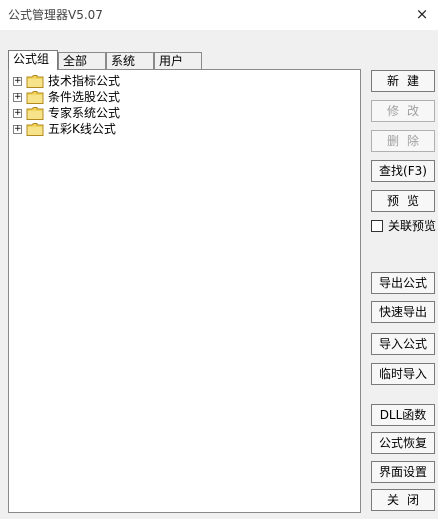  What do you see at coordinates (422, 14) in the screenshot?
I see `close-icon: ×` at bounding box center [422, 14].